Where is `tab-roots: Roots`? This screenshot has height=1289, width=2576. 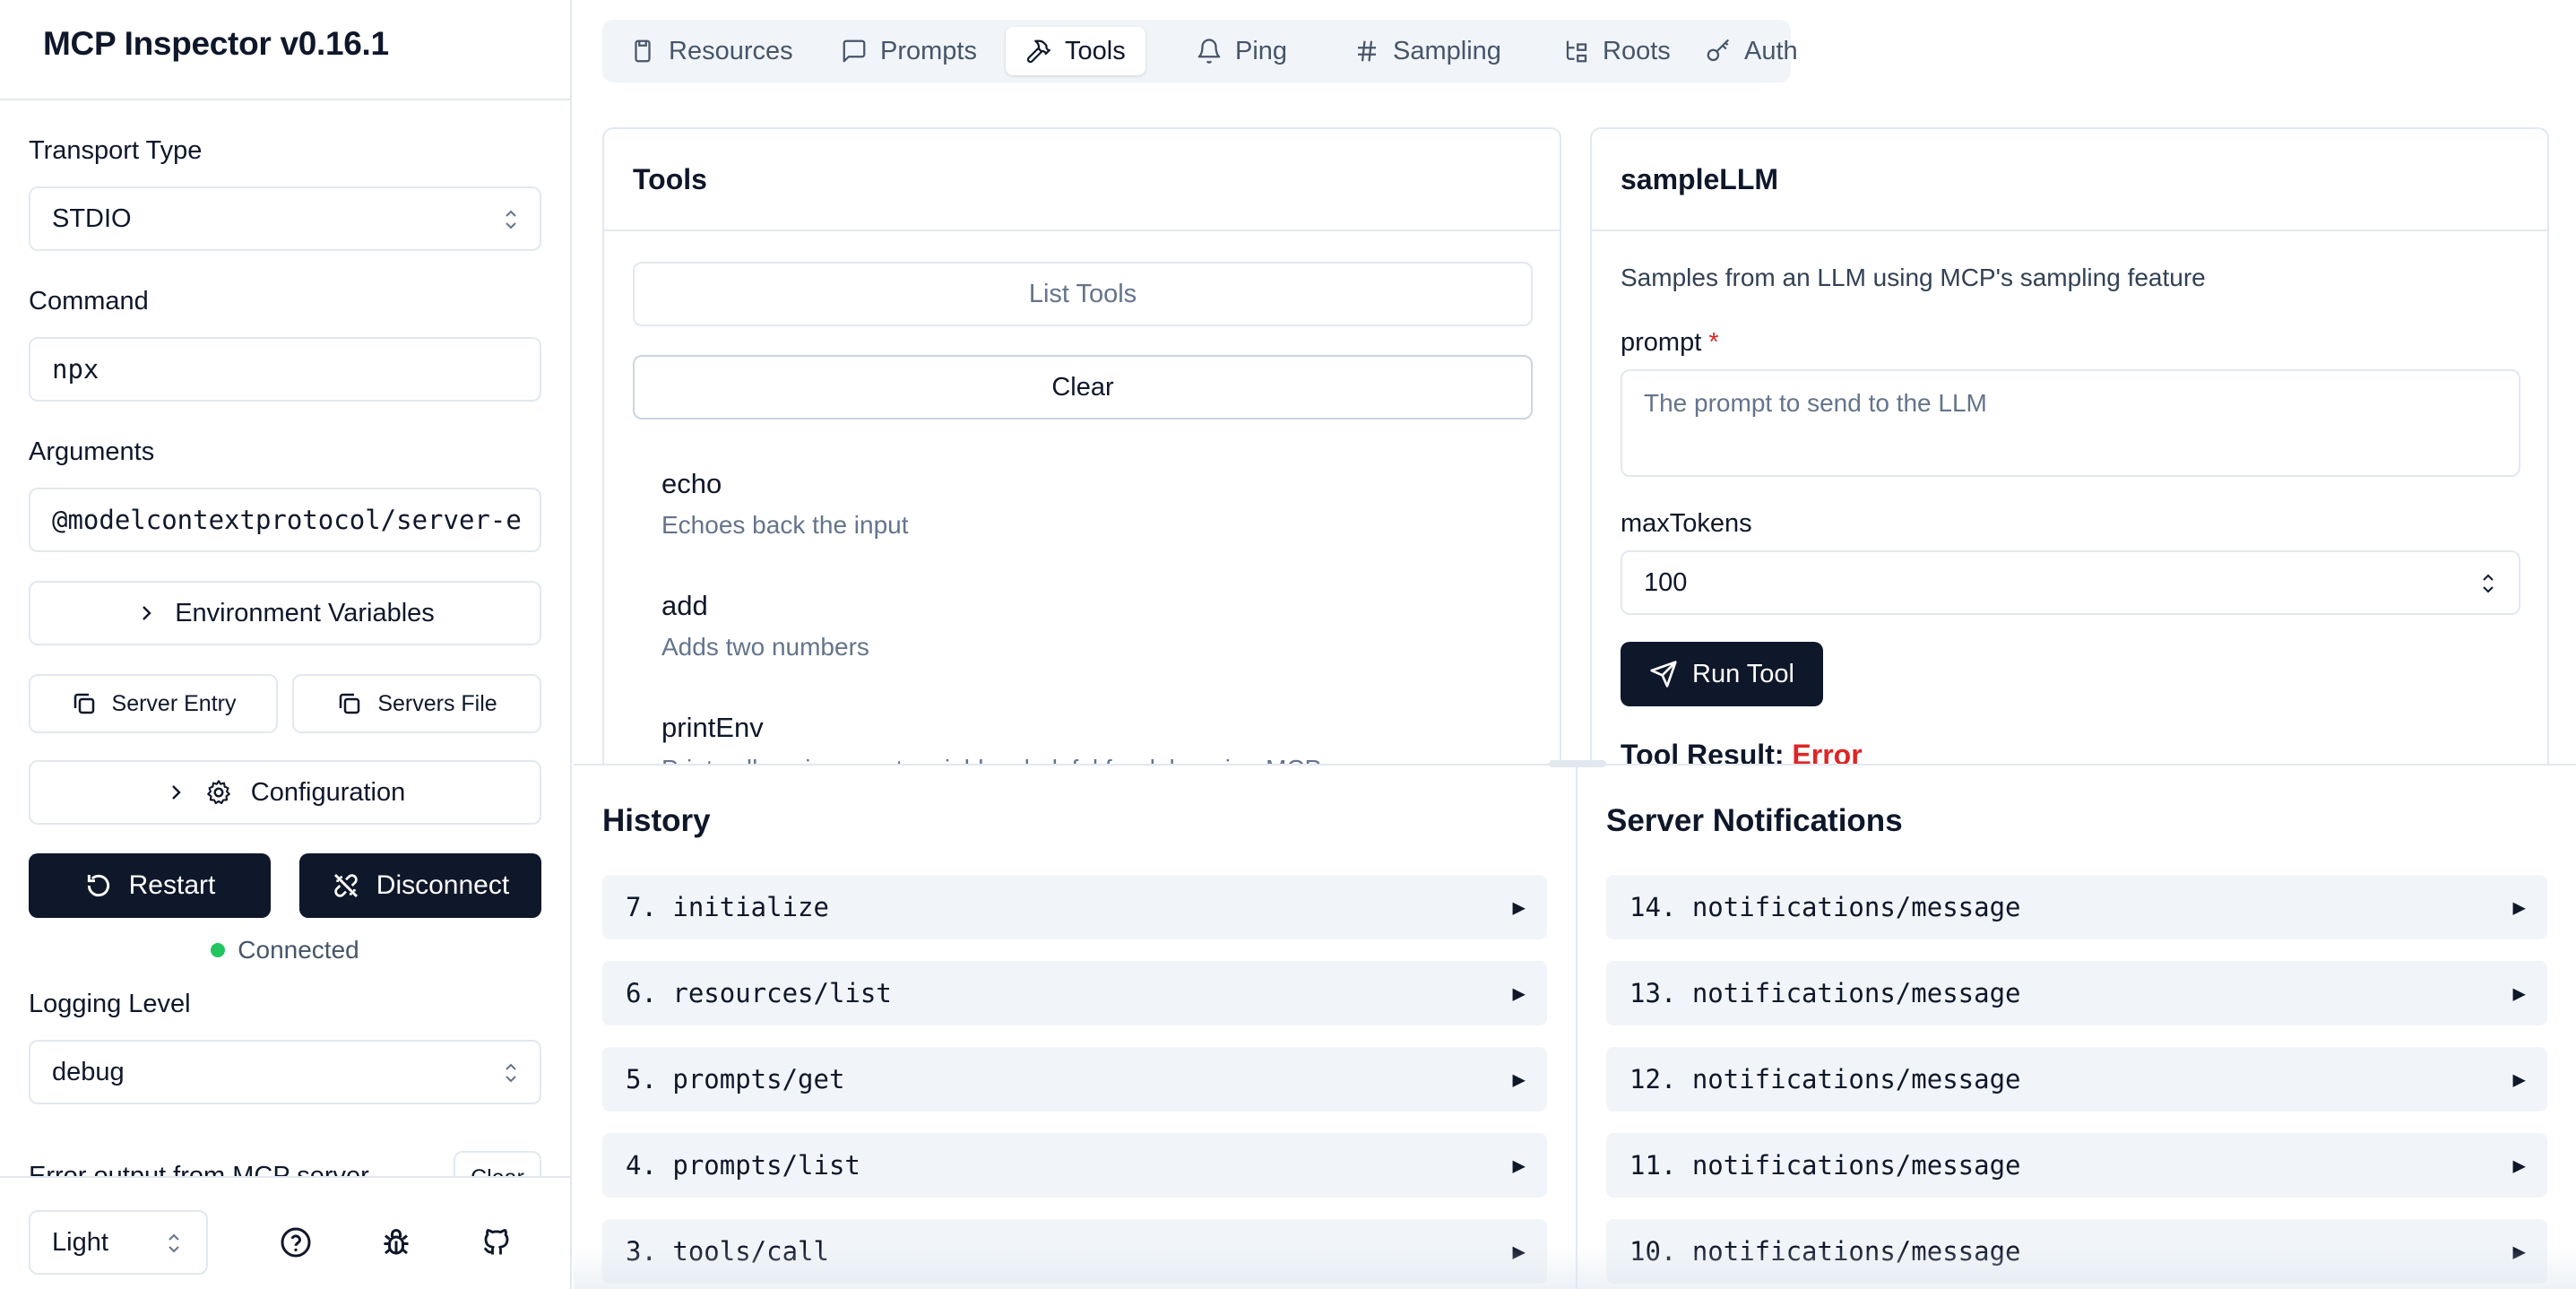
tab-roots: Roots is located at coordinates (1616, 51).